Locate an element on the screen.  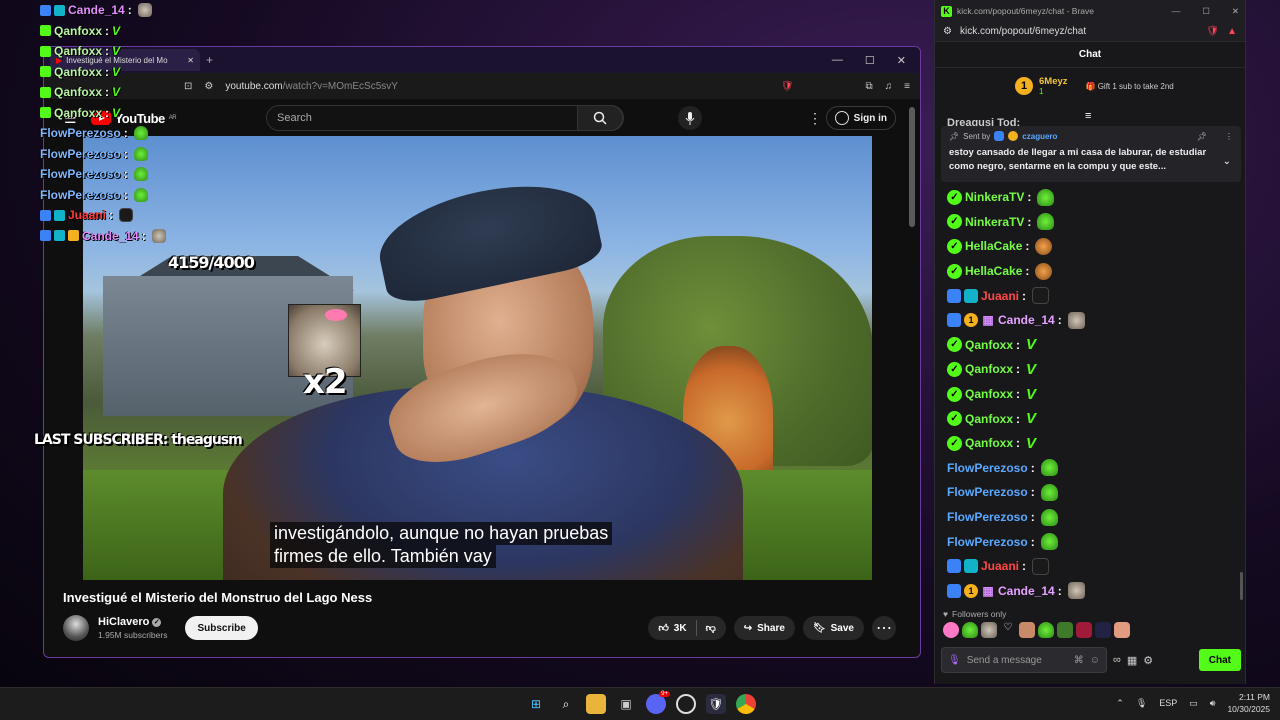
share-button: ↪ Share is located at coordinates (764, 628).